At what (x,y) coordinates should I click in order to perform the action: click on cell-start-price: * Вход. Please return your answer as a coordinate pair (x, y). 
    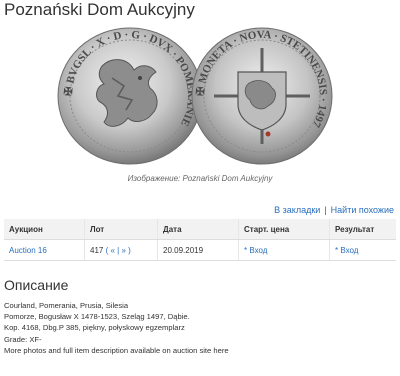
    Looking at the image, I should click on (284, 250).